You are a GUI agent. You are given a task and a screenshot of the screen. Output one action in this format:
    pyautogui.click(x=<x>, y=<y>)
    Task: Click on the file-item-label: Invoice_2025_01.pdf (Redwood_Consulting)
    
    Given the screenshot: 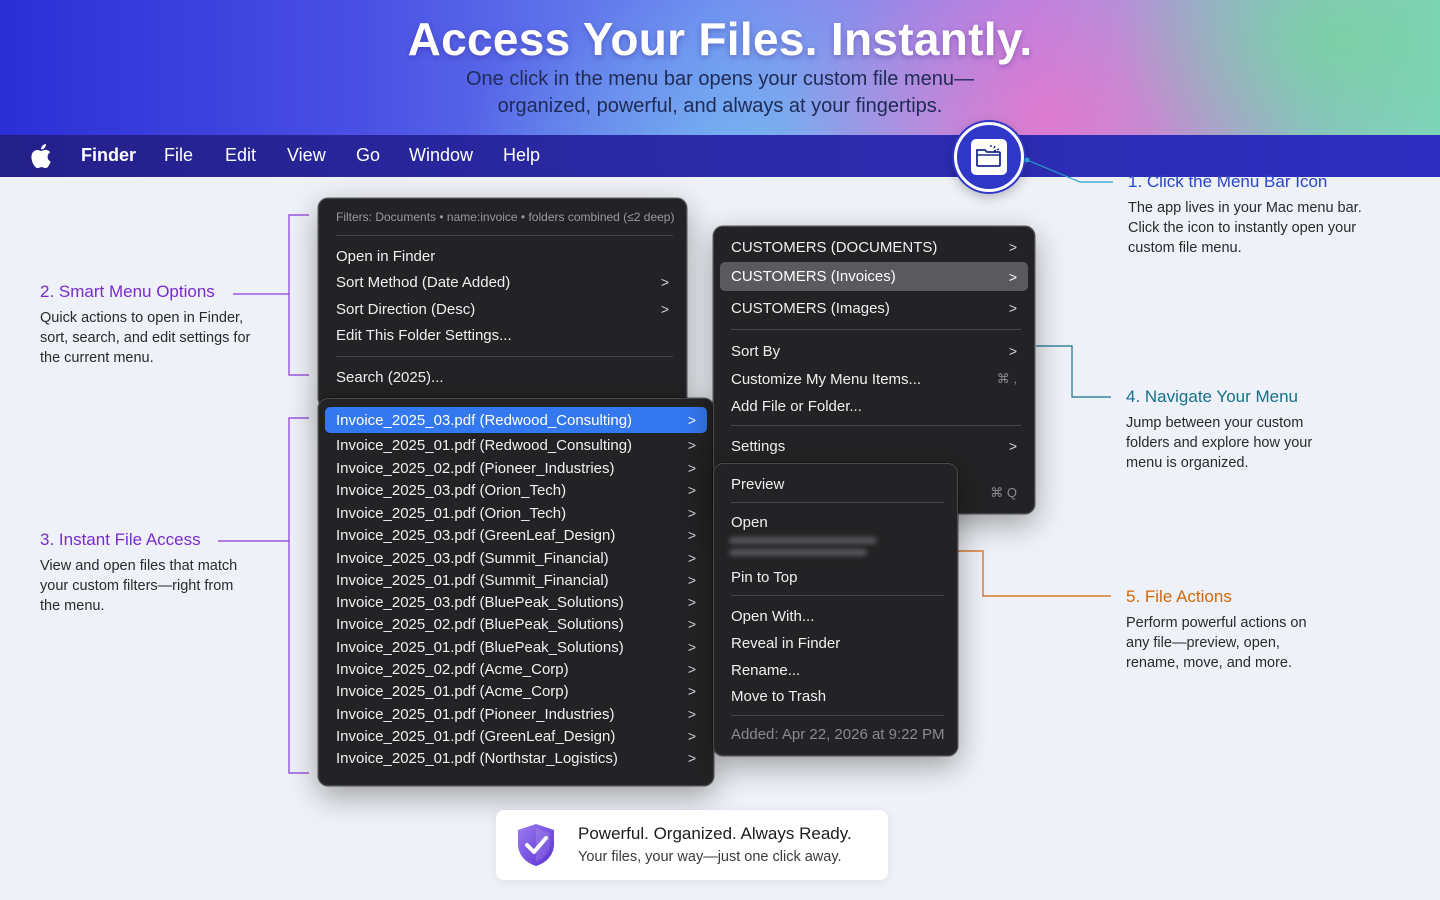 What is the action you would take?
    pyautogui.click(x=484, y=445)
    